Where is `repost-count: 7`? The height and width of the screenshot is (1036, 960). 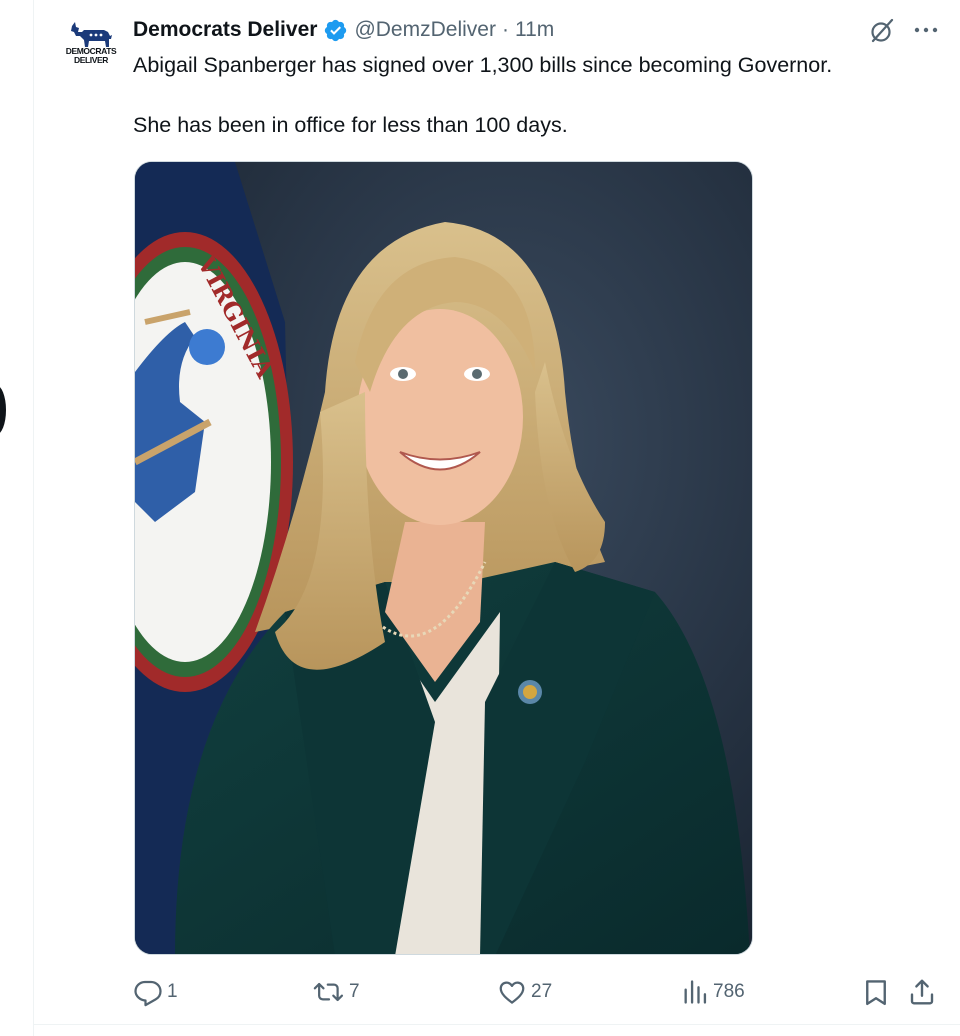 repost-count: 7 is located at coordinates (354, 991).